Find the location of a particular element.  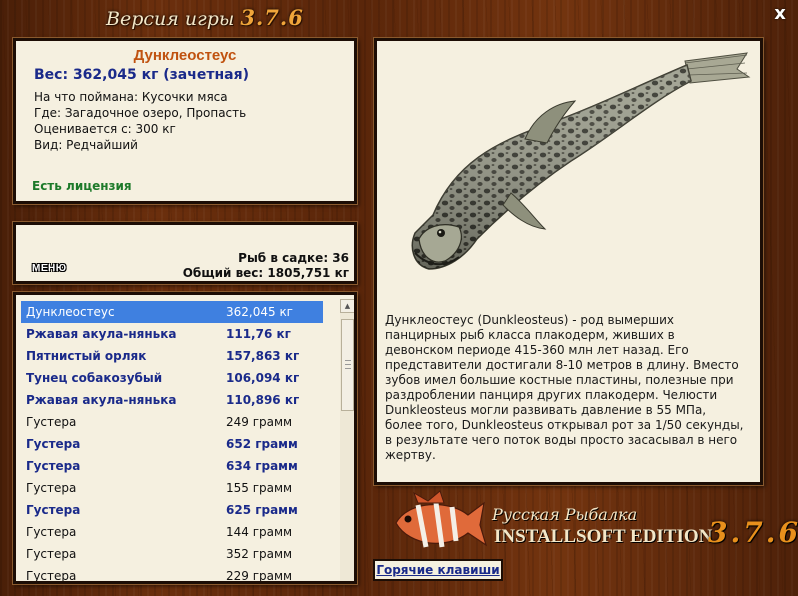

catch-list-row: Густера 634 грамм is located at coordinates (172, 466).